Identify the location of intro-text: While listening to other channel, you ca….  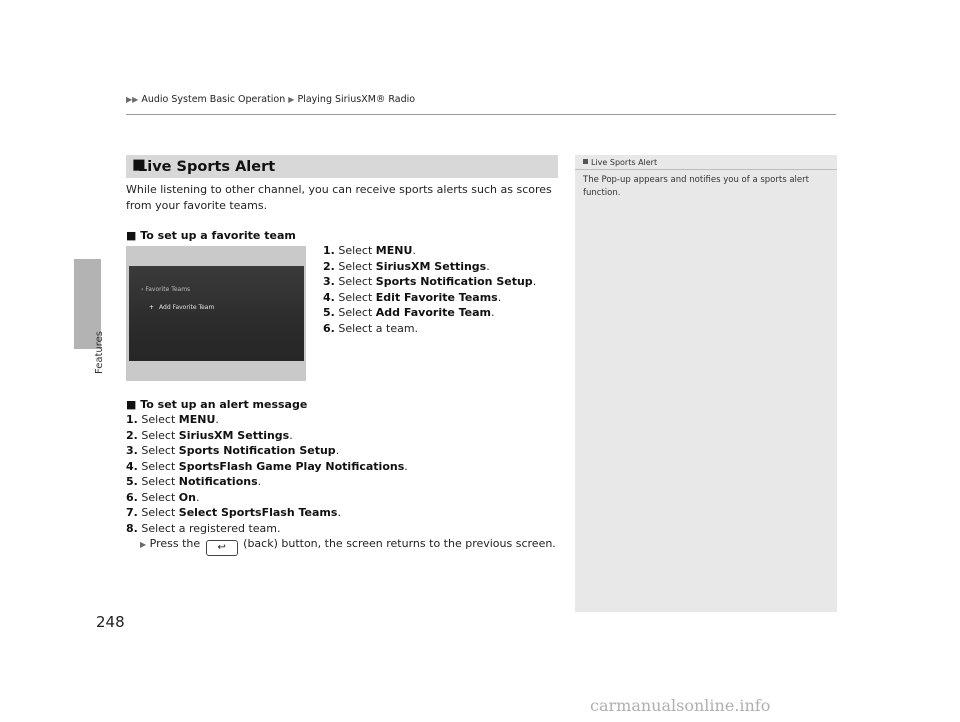
(339, 197).